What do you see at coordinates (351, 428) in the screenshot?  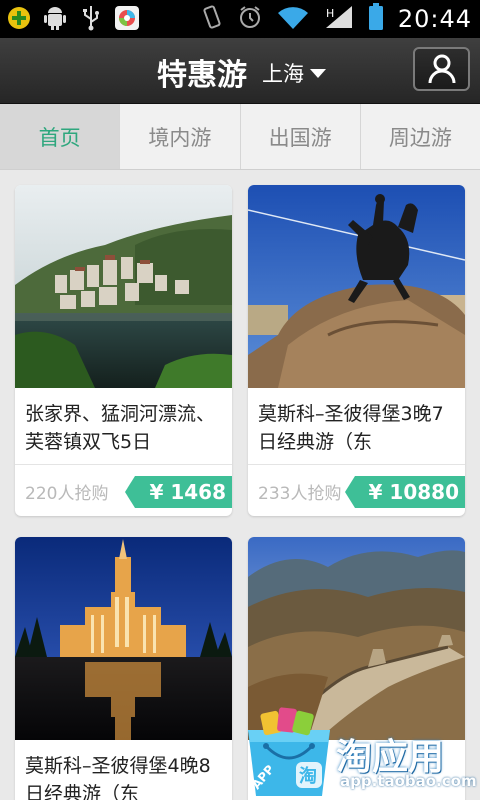 I see `deal-title: 莫斯科–圣彼得堡3晚7日经典游（东` at bounding box center [351, 428].